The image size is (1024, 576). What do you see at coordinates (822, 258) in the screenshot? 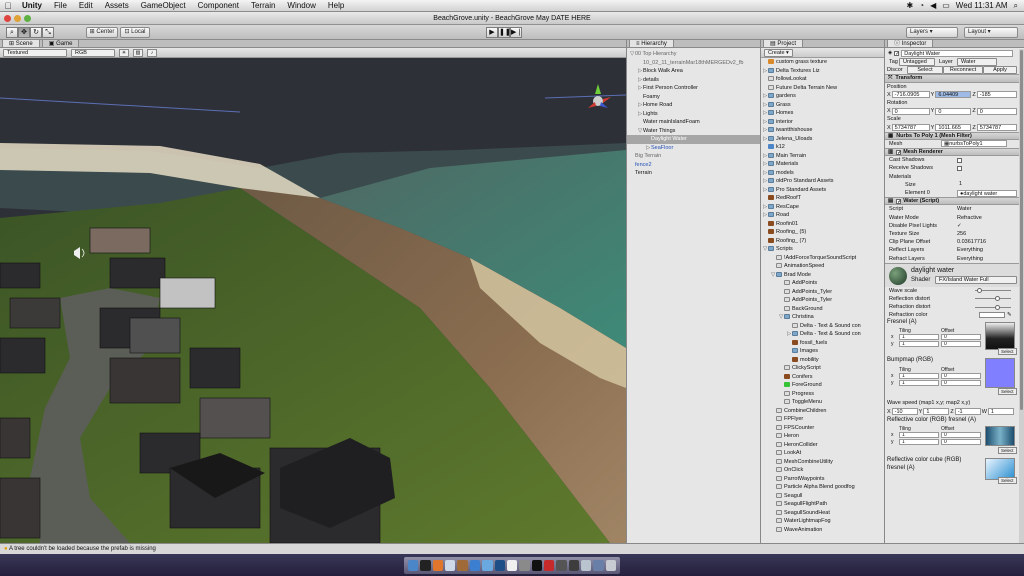
I see `project-item: !AddForceTorqueSoundScript` at bounding box center [822, 258].